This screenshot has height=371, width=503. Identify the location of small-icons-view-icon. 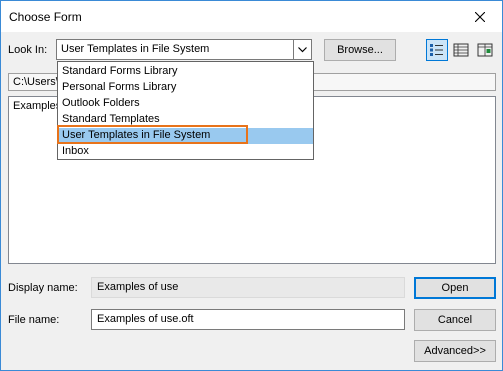
(461, 50).